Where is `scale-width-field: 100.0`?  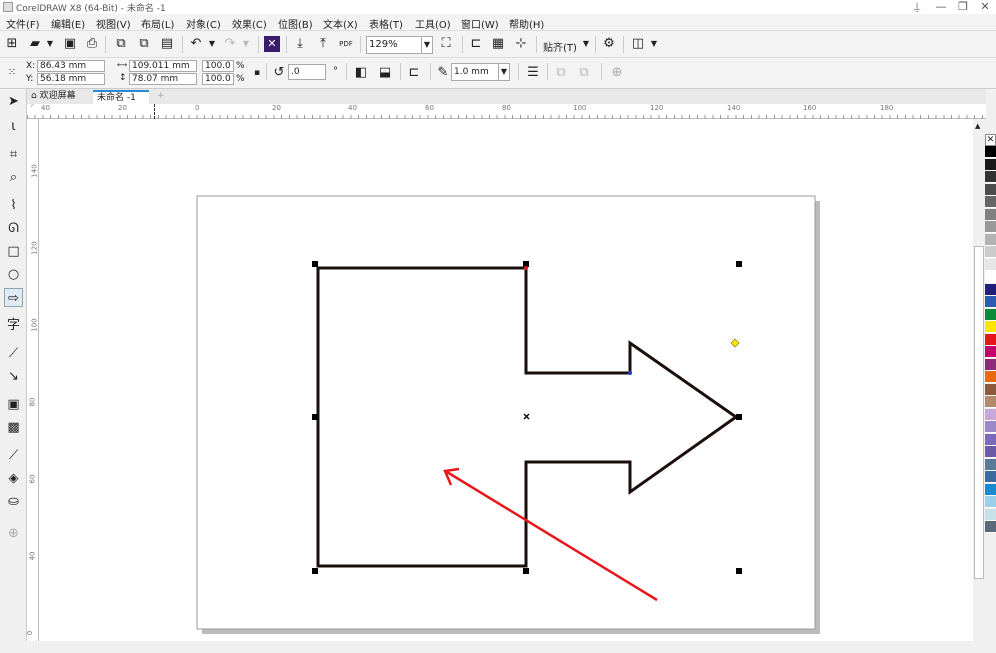
scale-width-field: 100.0 is located at coordinates (218, 66).